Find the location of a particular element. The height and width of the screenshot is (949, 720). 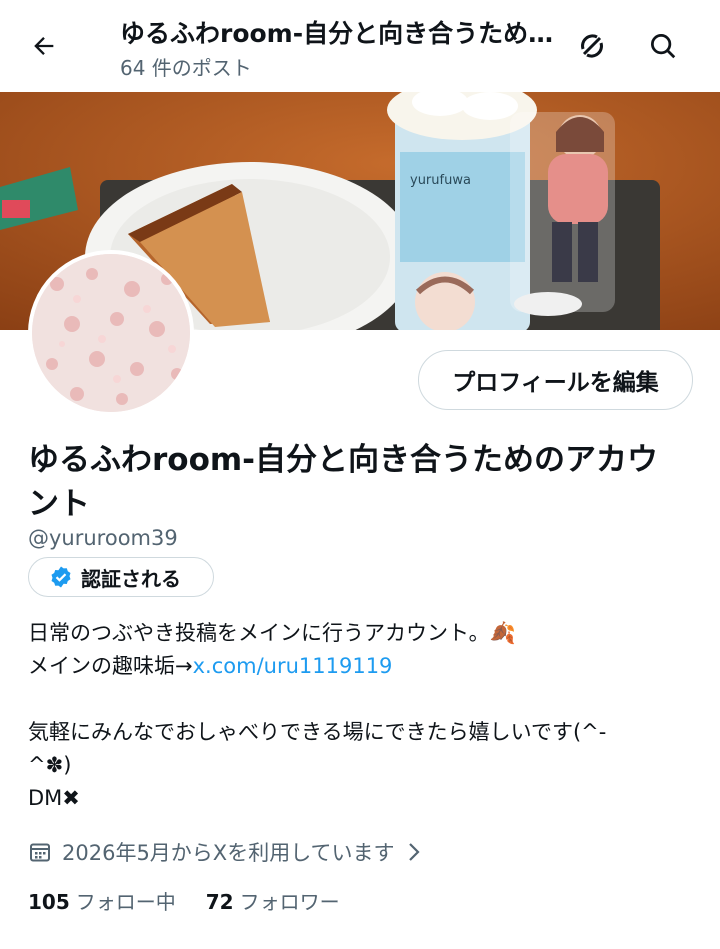

following-label: フォロー中 is located at coordinates (125, 902).